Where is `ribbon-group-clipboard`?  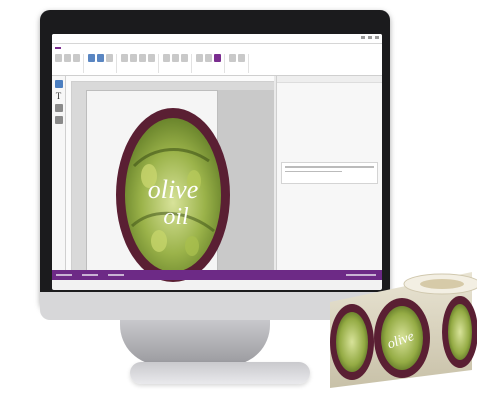
ribbon-group-clipboard is located at coordinates (69, 63).